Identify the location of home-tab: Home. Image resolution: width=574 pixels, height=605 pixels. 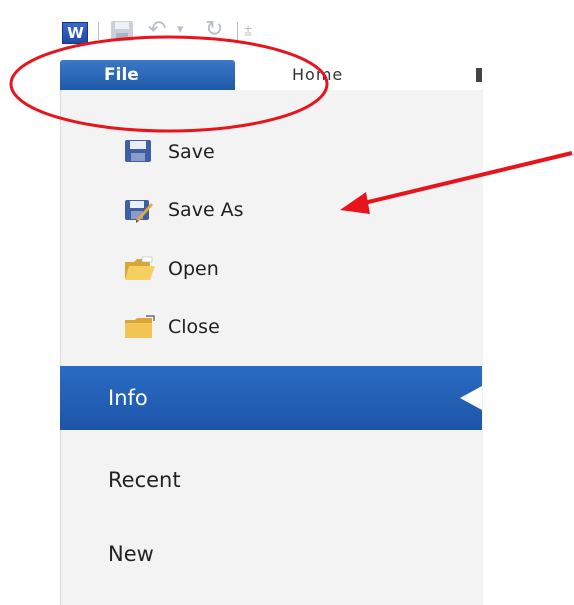
(317, 75).